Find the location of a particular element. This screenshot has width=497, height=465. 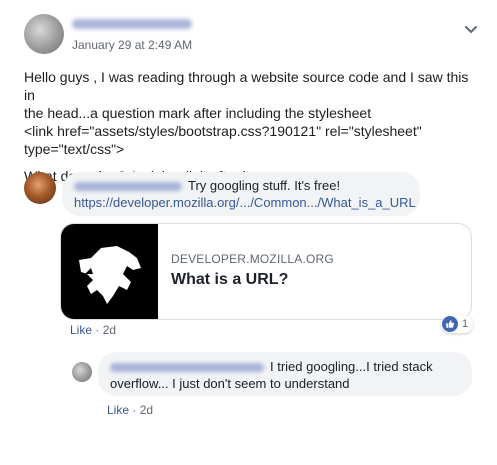

chevron-down-icon is located at coordinates (471, 29).